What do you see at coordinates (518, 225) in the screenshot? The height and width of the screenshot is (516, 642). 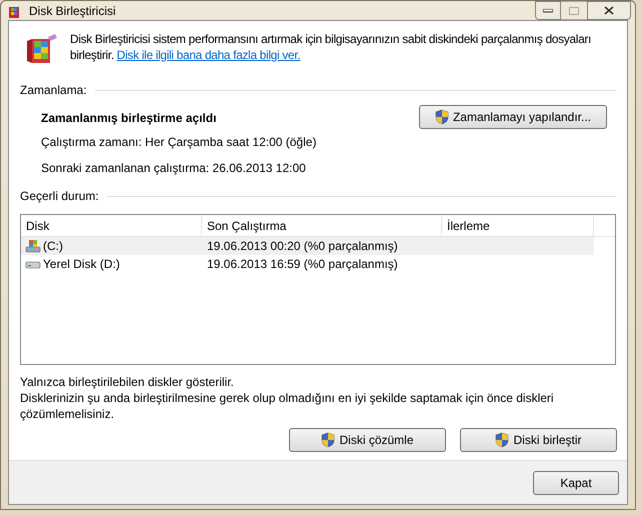 I see `column-header: İlerleme` at bounding box center [518, 225].